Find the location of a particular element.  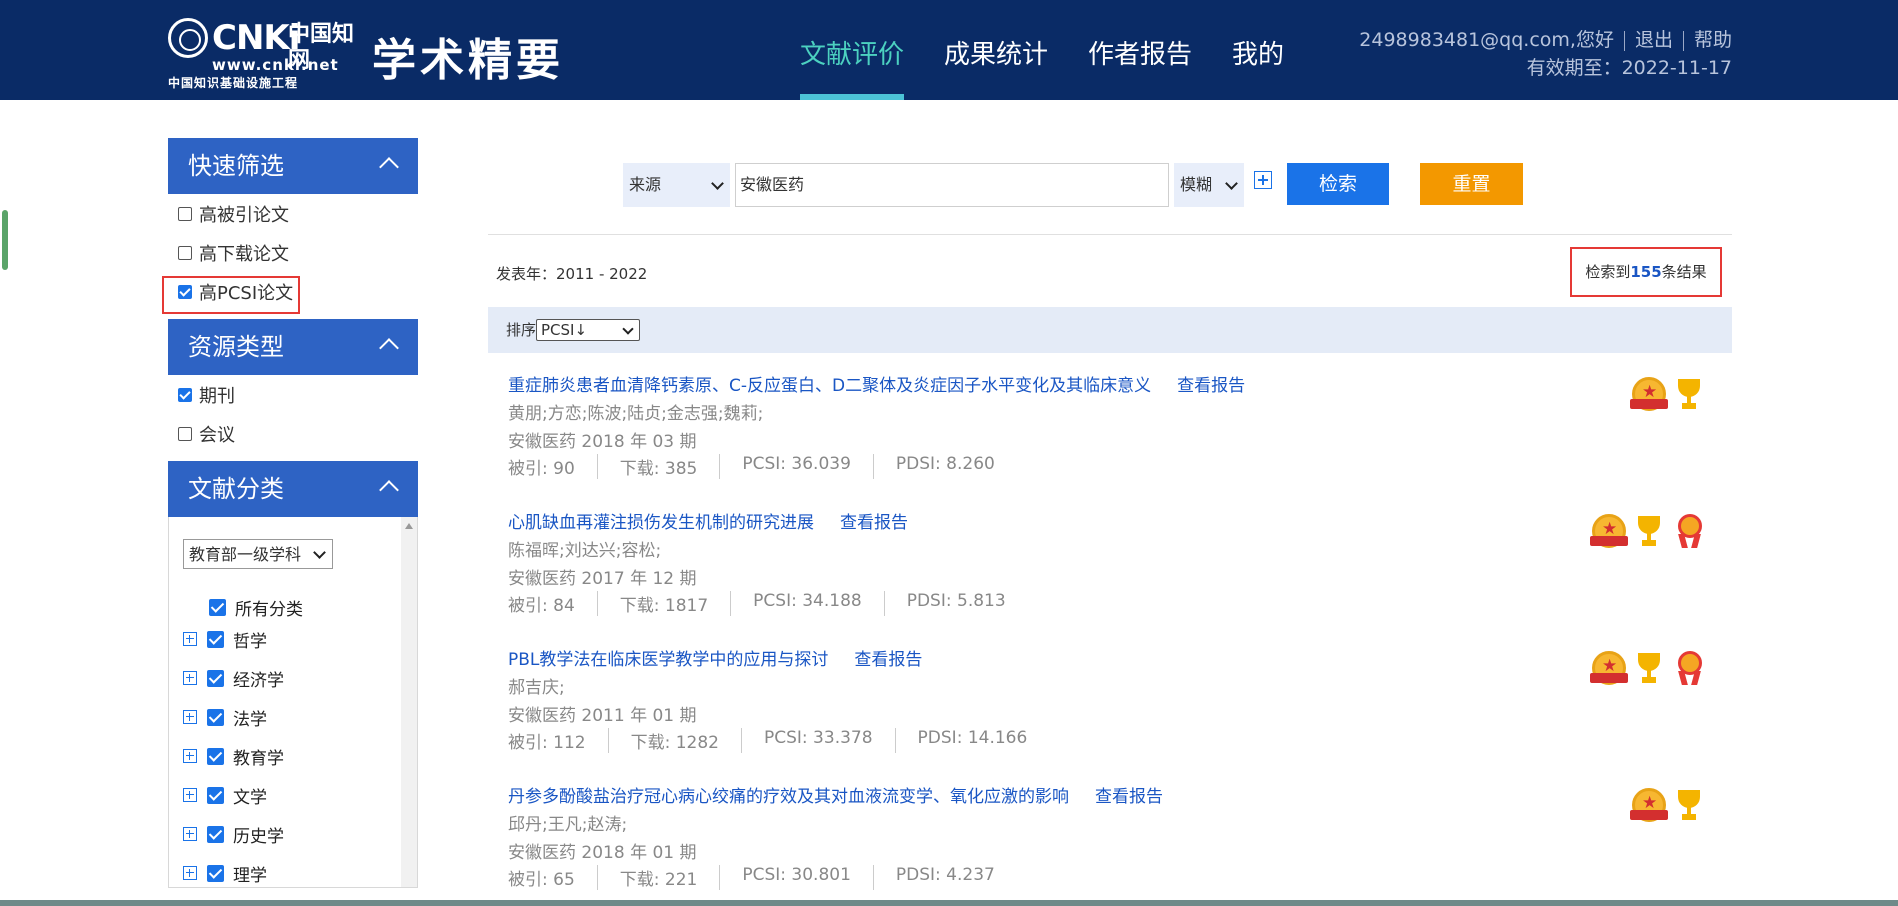

main-nav: 文献评价 成果统计 作者报告 我的 is located at coordinates (1042, 50).